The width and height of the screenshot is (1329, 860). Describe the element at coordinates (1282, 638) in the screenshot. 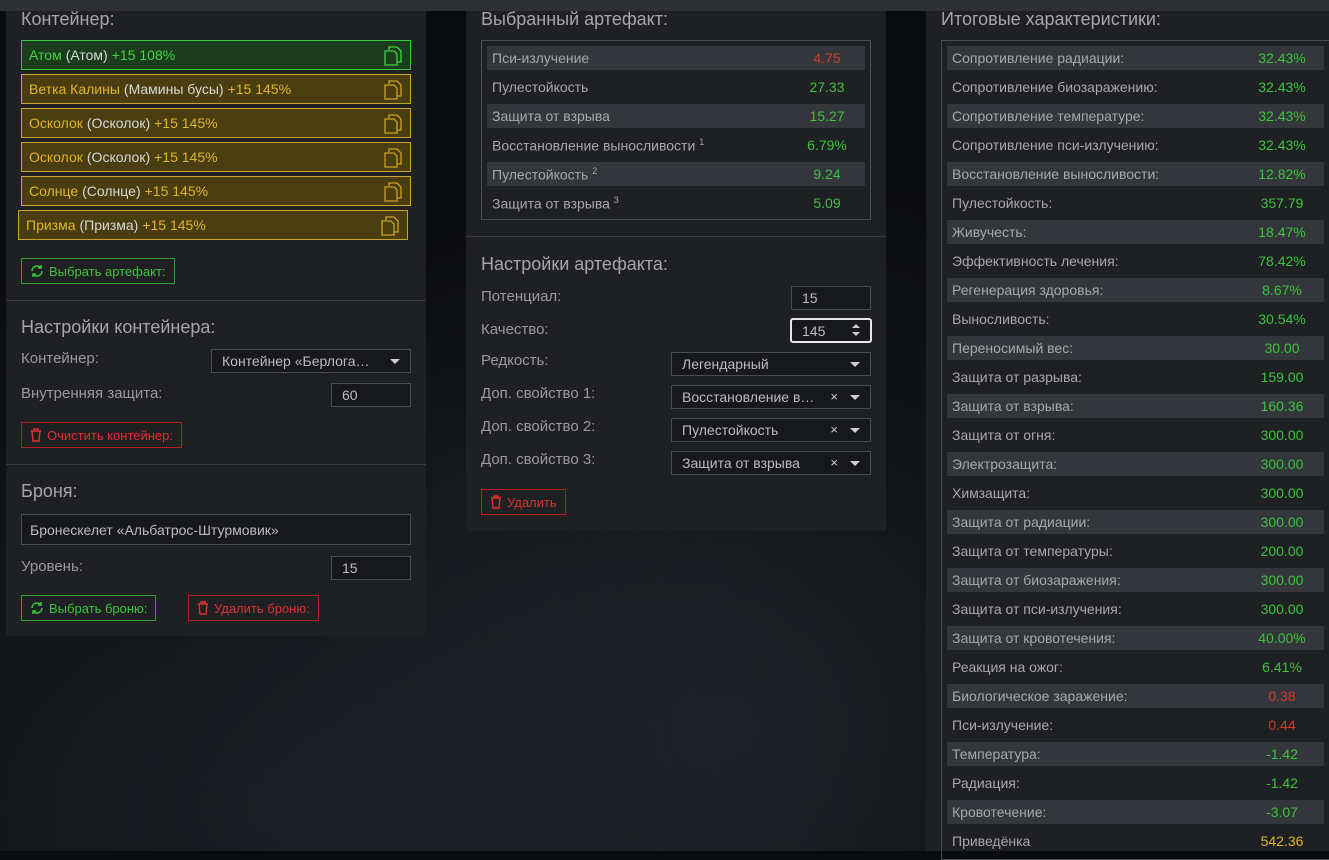

I see `total-value: 40.00%` at that location.